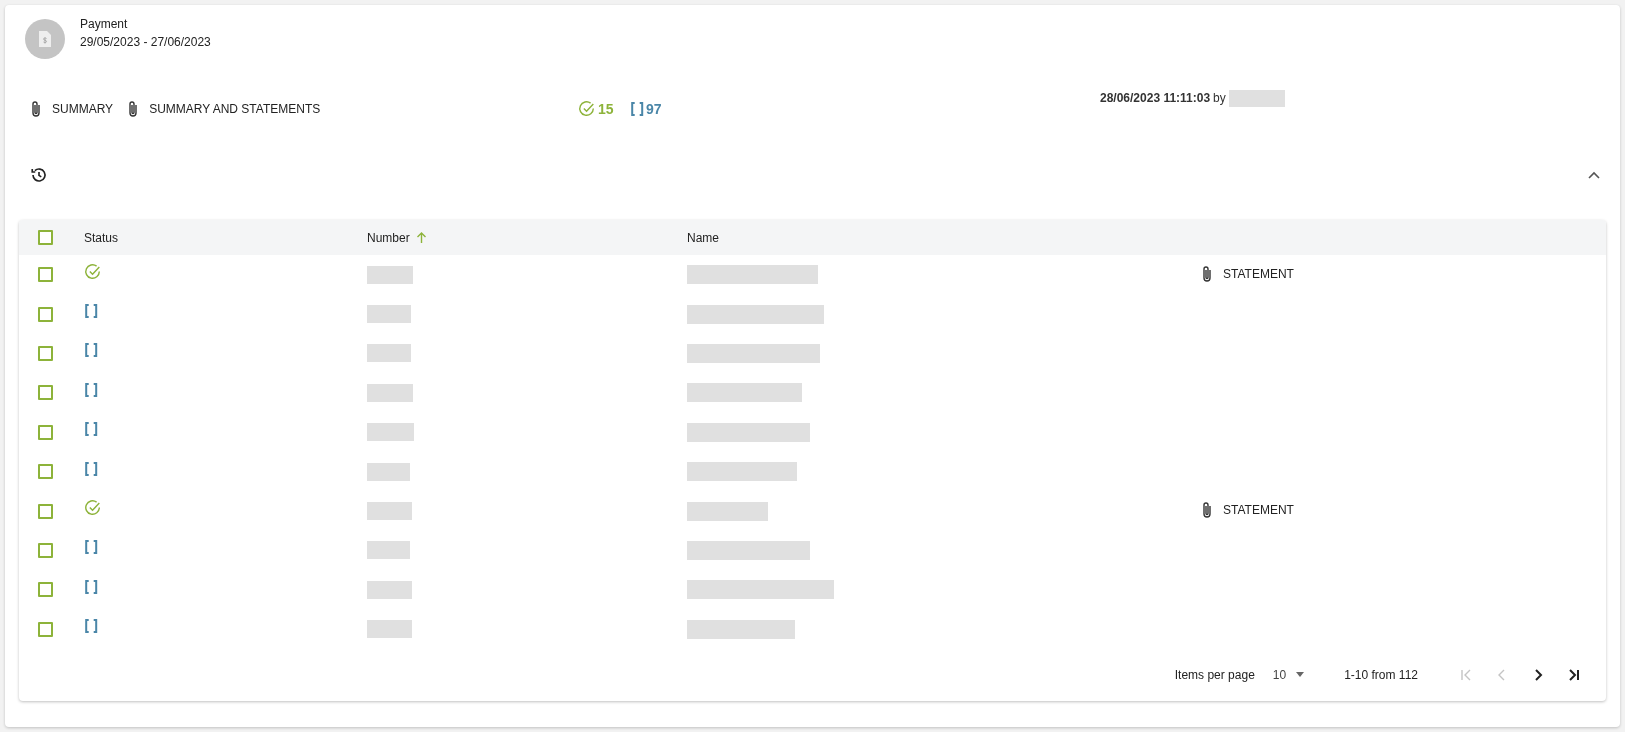 This screenshot has height=732, width=1625. Describe the element at coordinates (72, 109) in the screenshot. I see `attachment-link: SUMMARY` at that location.